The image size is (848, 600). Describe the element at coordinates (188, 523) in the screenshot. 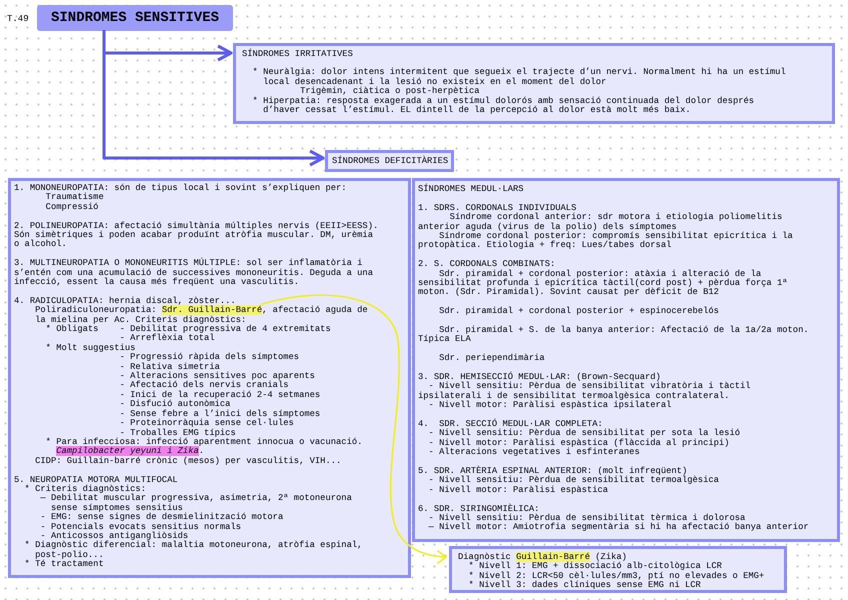

I see `note-text: 5. NEUROPATIA MOTORA MULTIFOCAL * Criteris diagnòstics: — Debilitat muscular progressiva, asimetria, 2ª motoneurona sense símptomes sensitius - EMG: sense signes de desmielinització motora - Potencials evocats sensitius normals - Anticossos antigangliòsids * Diagnòstic diferencial: malaltia motoneurona, atròfia espinal, post-polio... * Té tractament` at that location.